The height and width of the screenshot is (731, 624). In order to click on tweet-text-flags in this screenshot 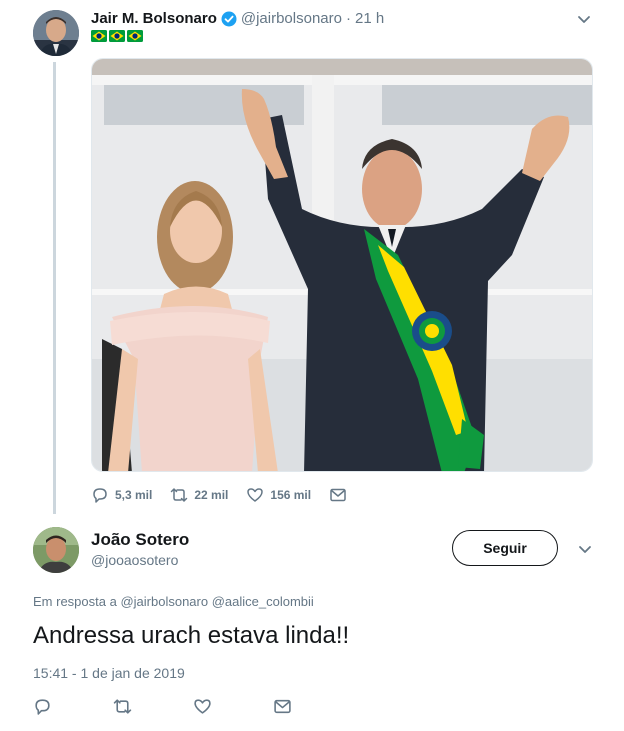, I will do `click(117, 38)`.